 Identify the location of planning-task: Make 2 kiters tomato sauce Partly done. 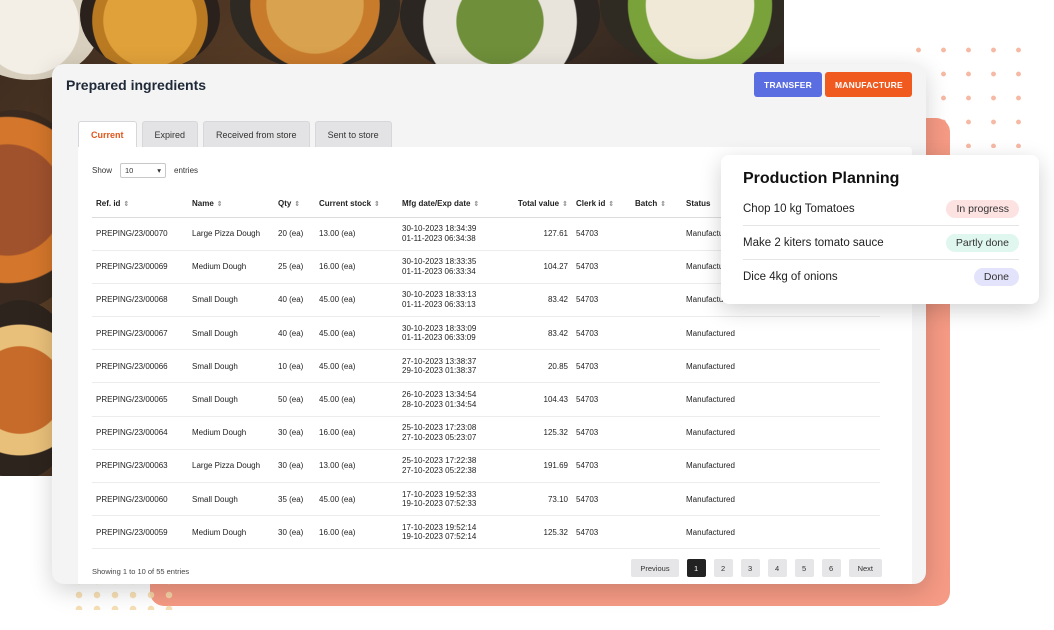
(881, 243).